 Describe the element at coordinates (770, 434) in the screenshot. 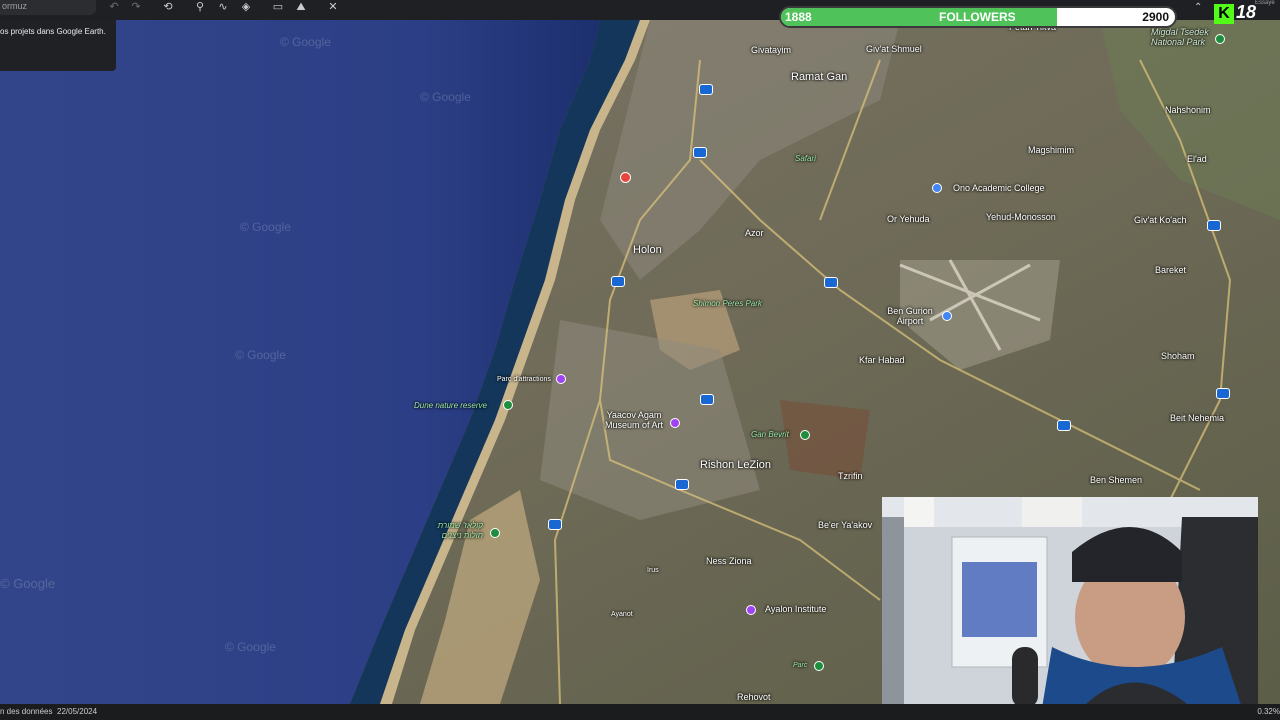

I see `place-label: Gan Bevrit` at that location.